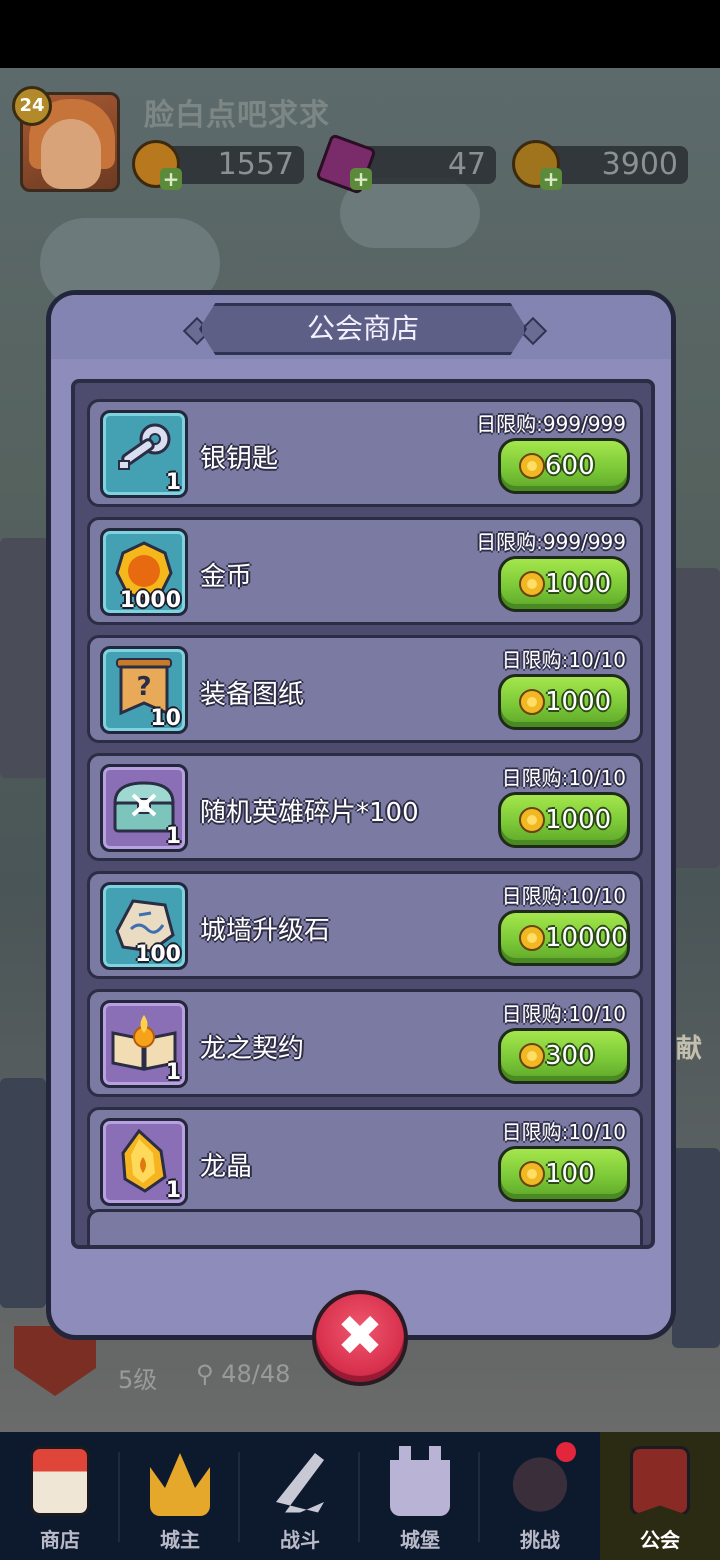 The image size is (720, 1560). What do you see at coordinates (566, 1452) in the screenshot?
I see `notification-dot` at bounding box center [566, 1452].